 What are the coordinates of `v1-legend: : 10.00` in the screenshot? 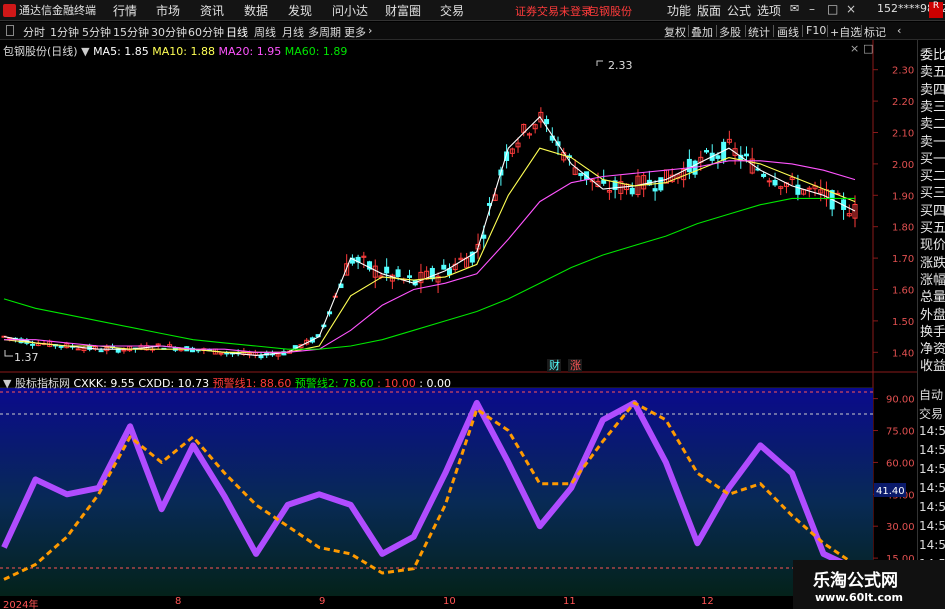 It's located at (396, 383).